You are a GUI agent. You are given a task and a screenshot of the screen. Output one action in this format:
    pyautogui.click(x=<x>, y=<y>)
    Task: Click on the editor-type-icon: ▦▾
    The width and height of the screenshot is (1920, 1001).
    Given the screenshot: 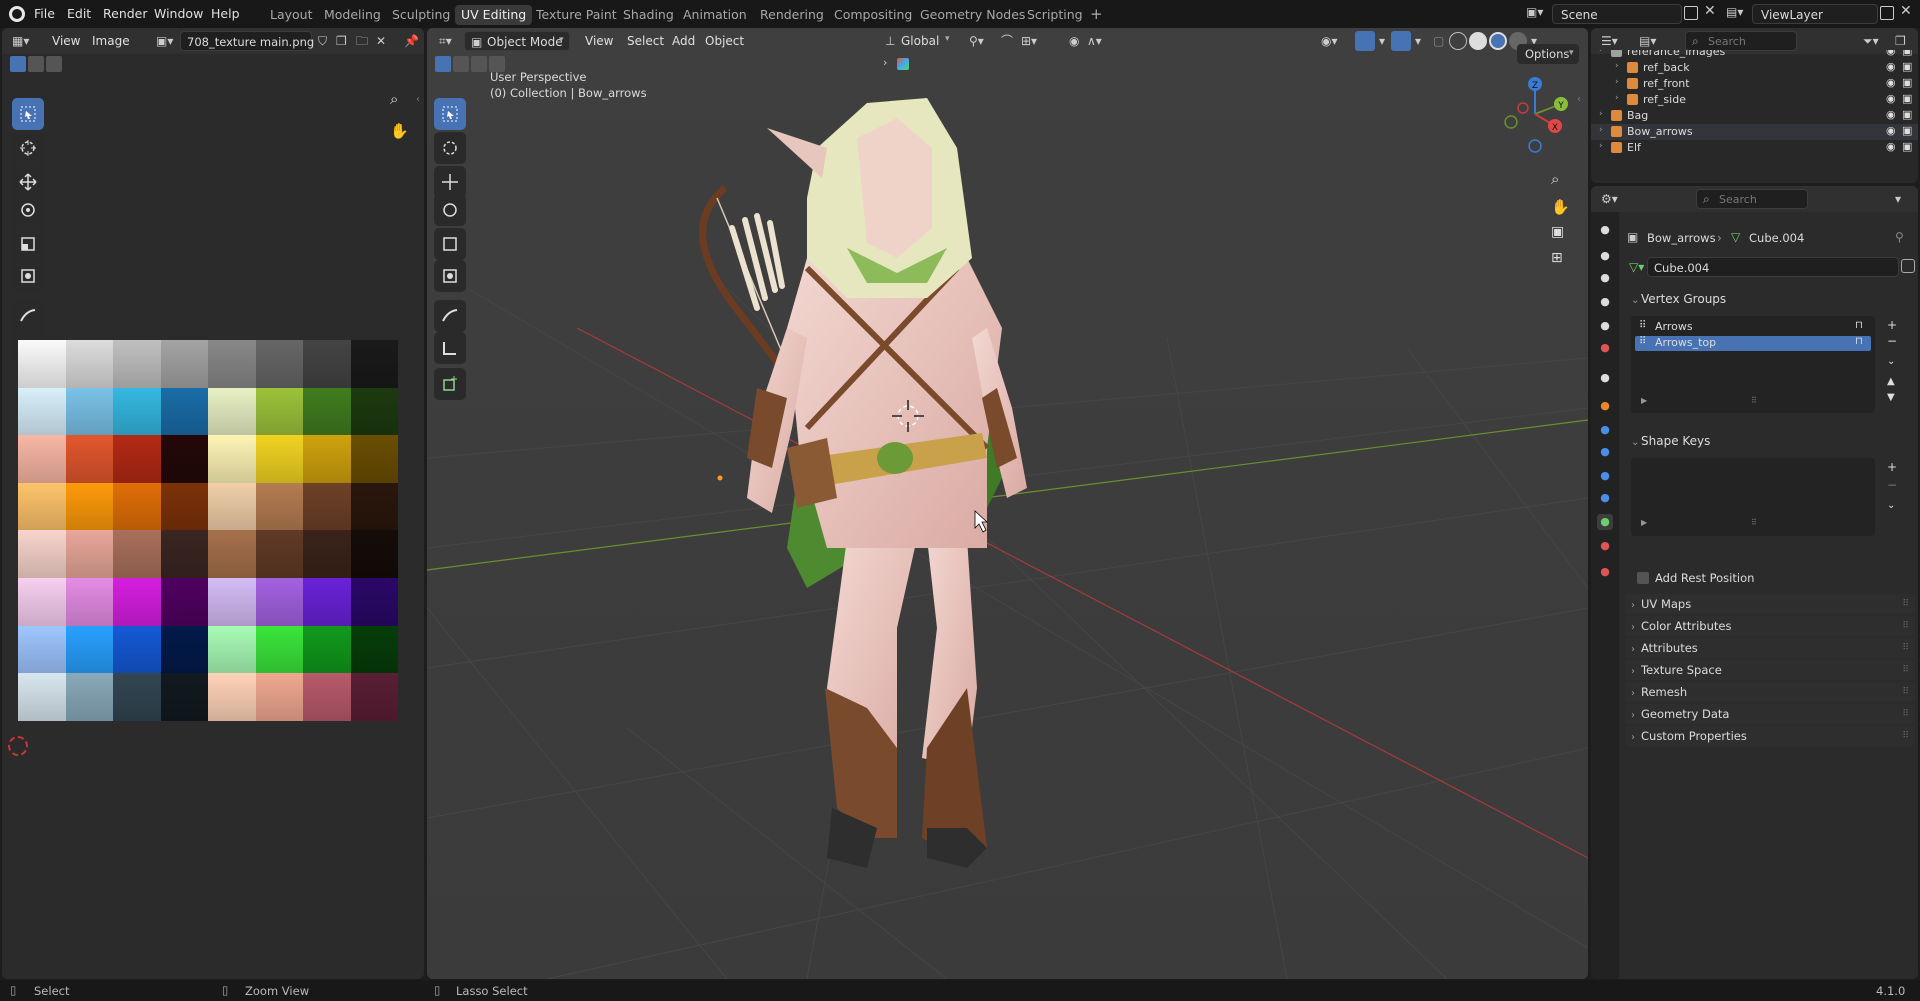 What is the action you would take?
    pyautogui.click(x=20, y=41)
    